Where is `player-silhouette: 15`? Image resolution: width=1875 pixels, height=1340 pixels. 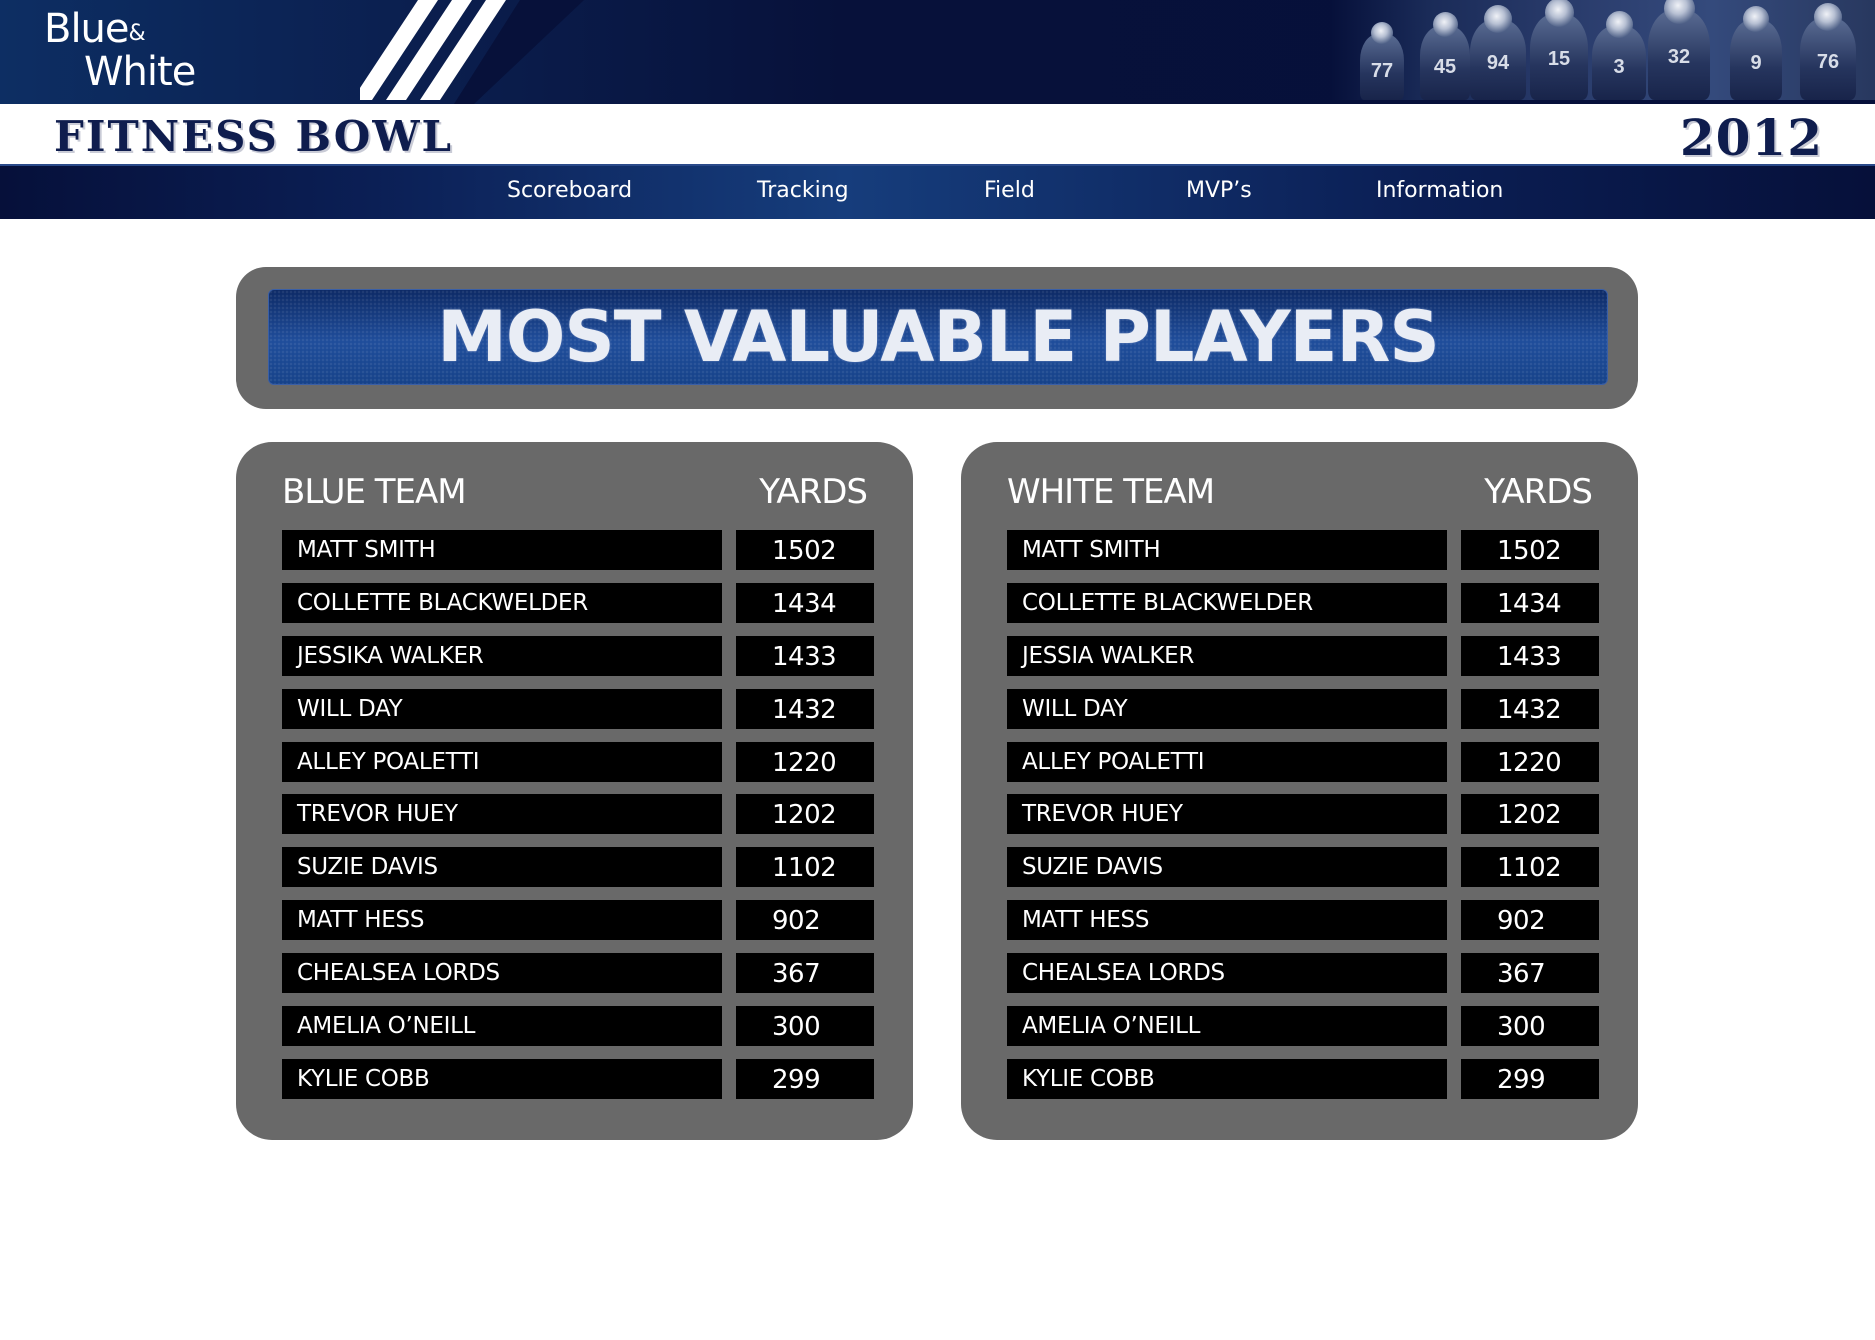
player-silhouette: 15 is located at coordinates (1559, 50).